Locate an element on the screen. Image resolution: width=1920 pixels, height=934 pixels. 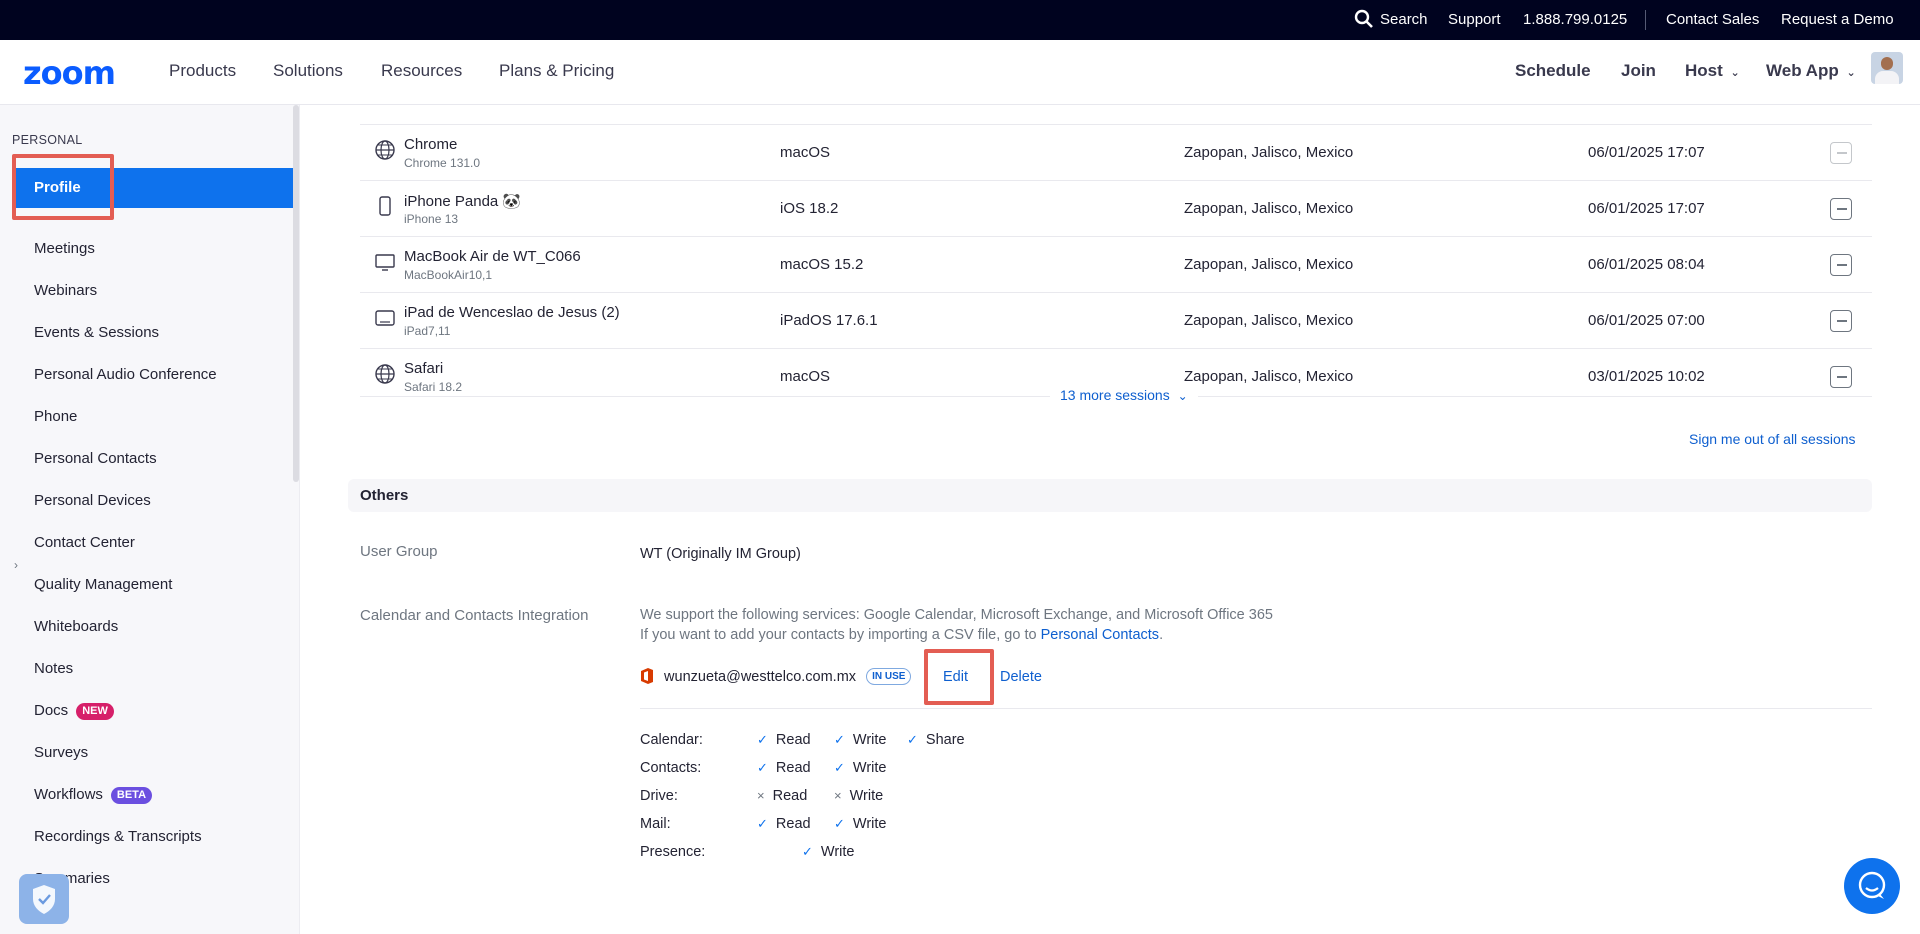
phone-link: 1.888.799.0125 is located at coordinates (1575, 19).